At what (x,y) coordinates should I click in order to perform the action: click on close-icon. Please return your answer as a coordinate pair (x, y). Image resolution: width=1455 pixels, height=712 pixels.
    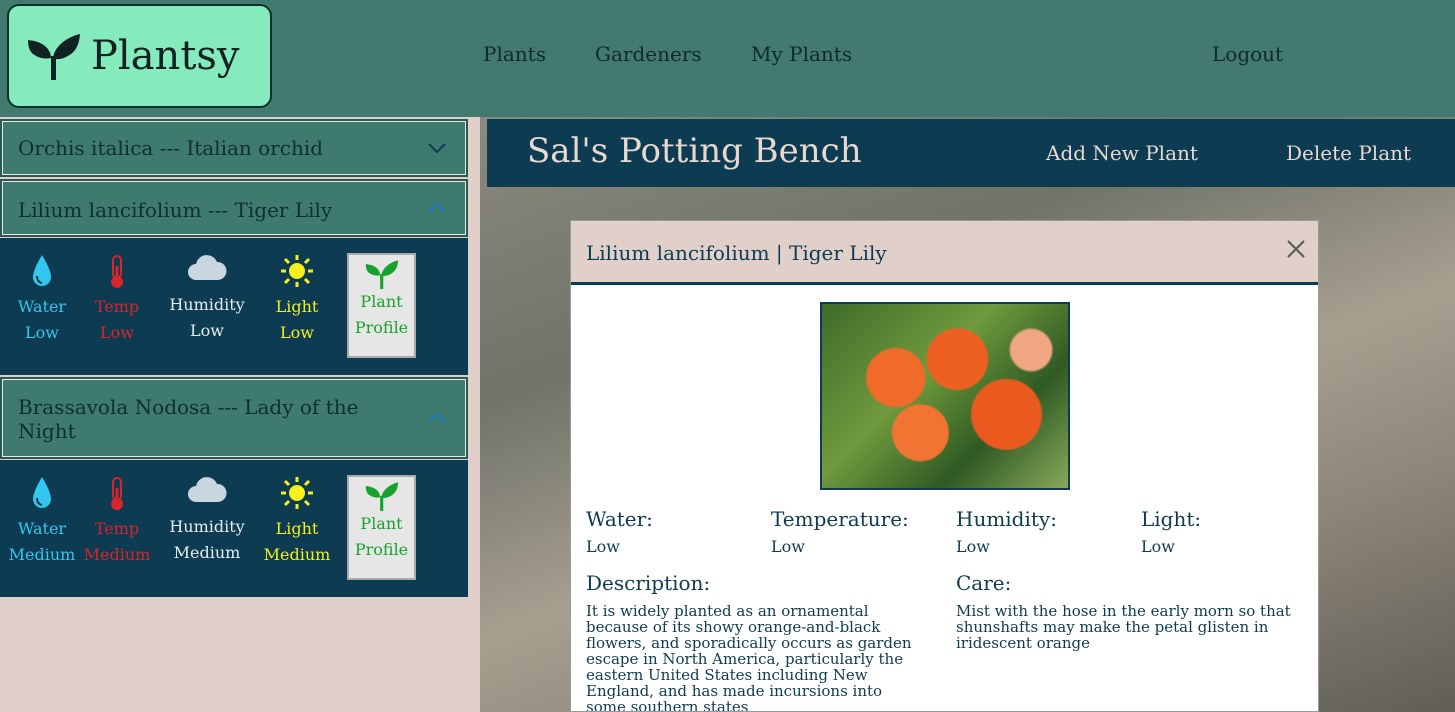
    Looking at the image, I should click on (1296, 249).